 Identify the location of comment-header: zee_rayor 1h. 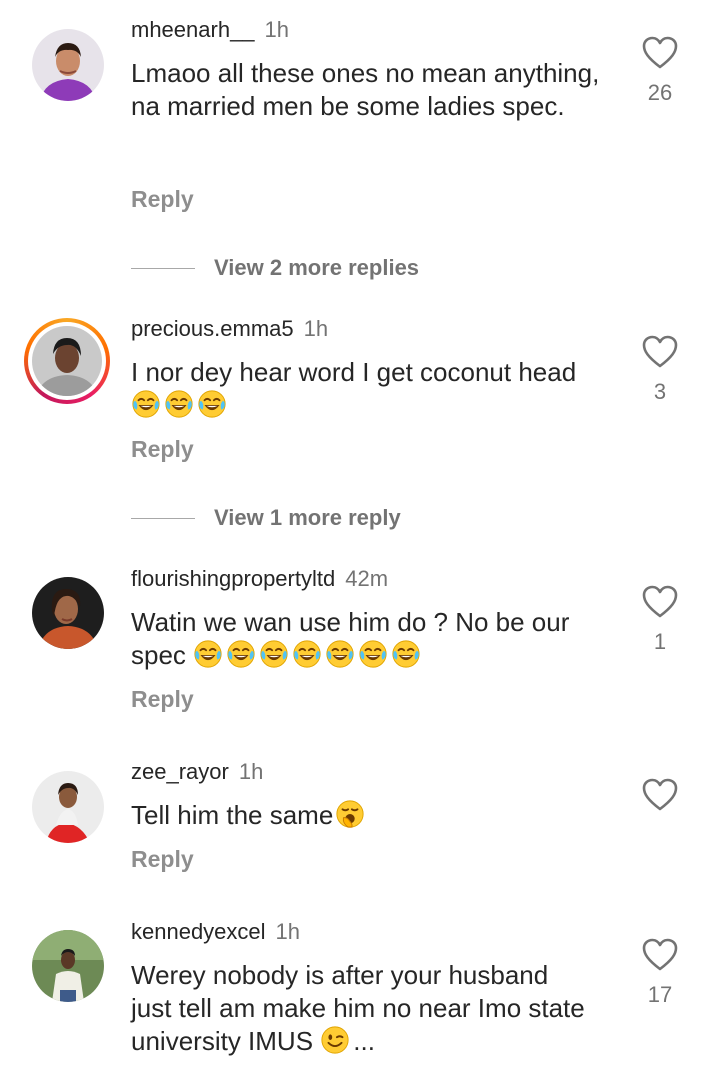
(197, 772).